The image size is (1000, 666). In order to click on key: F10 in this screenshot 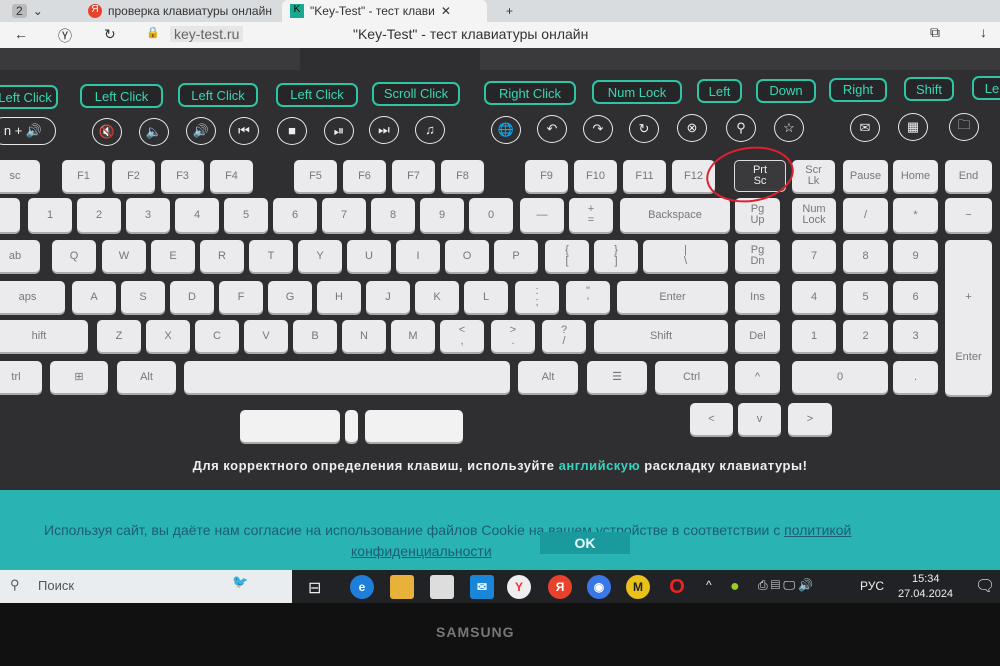, I will do `click(595, 176)`.